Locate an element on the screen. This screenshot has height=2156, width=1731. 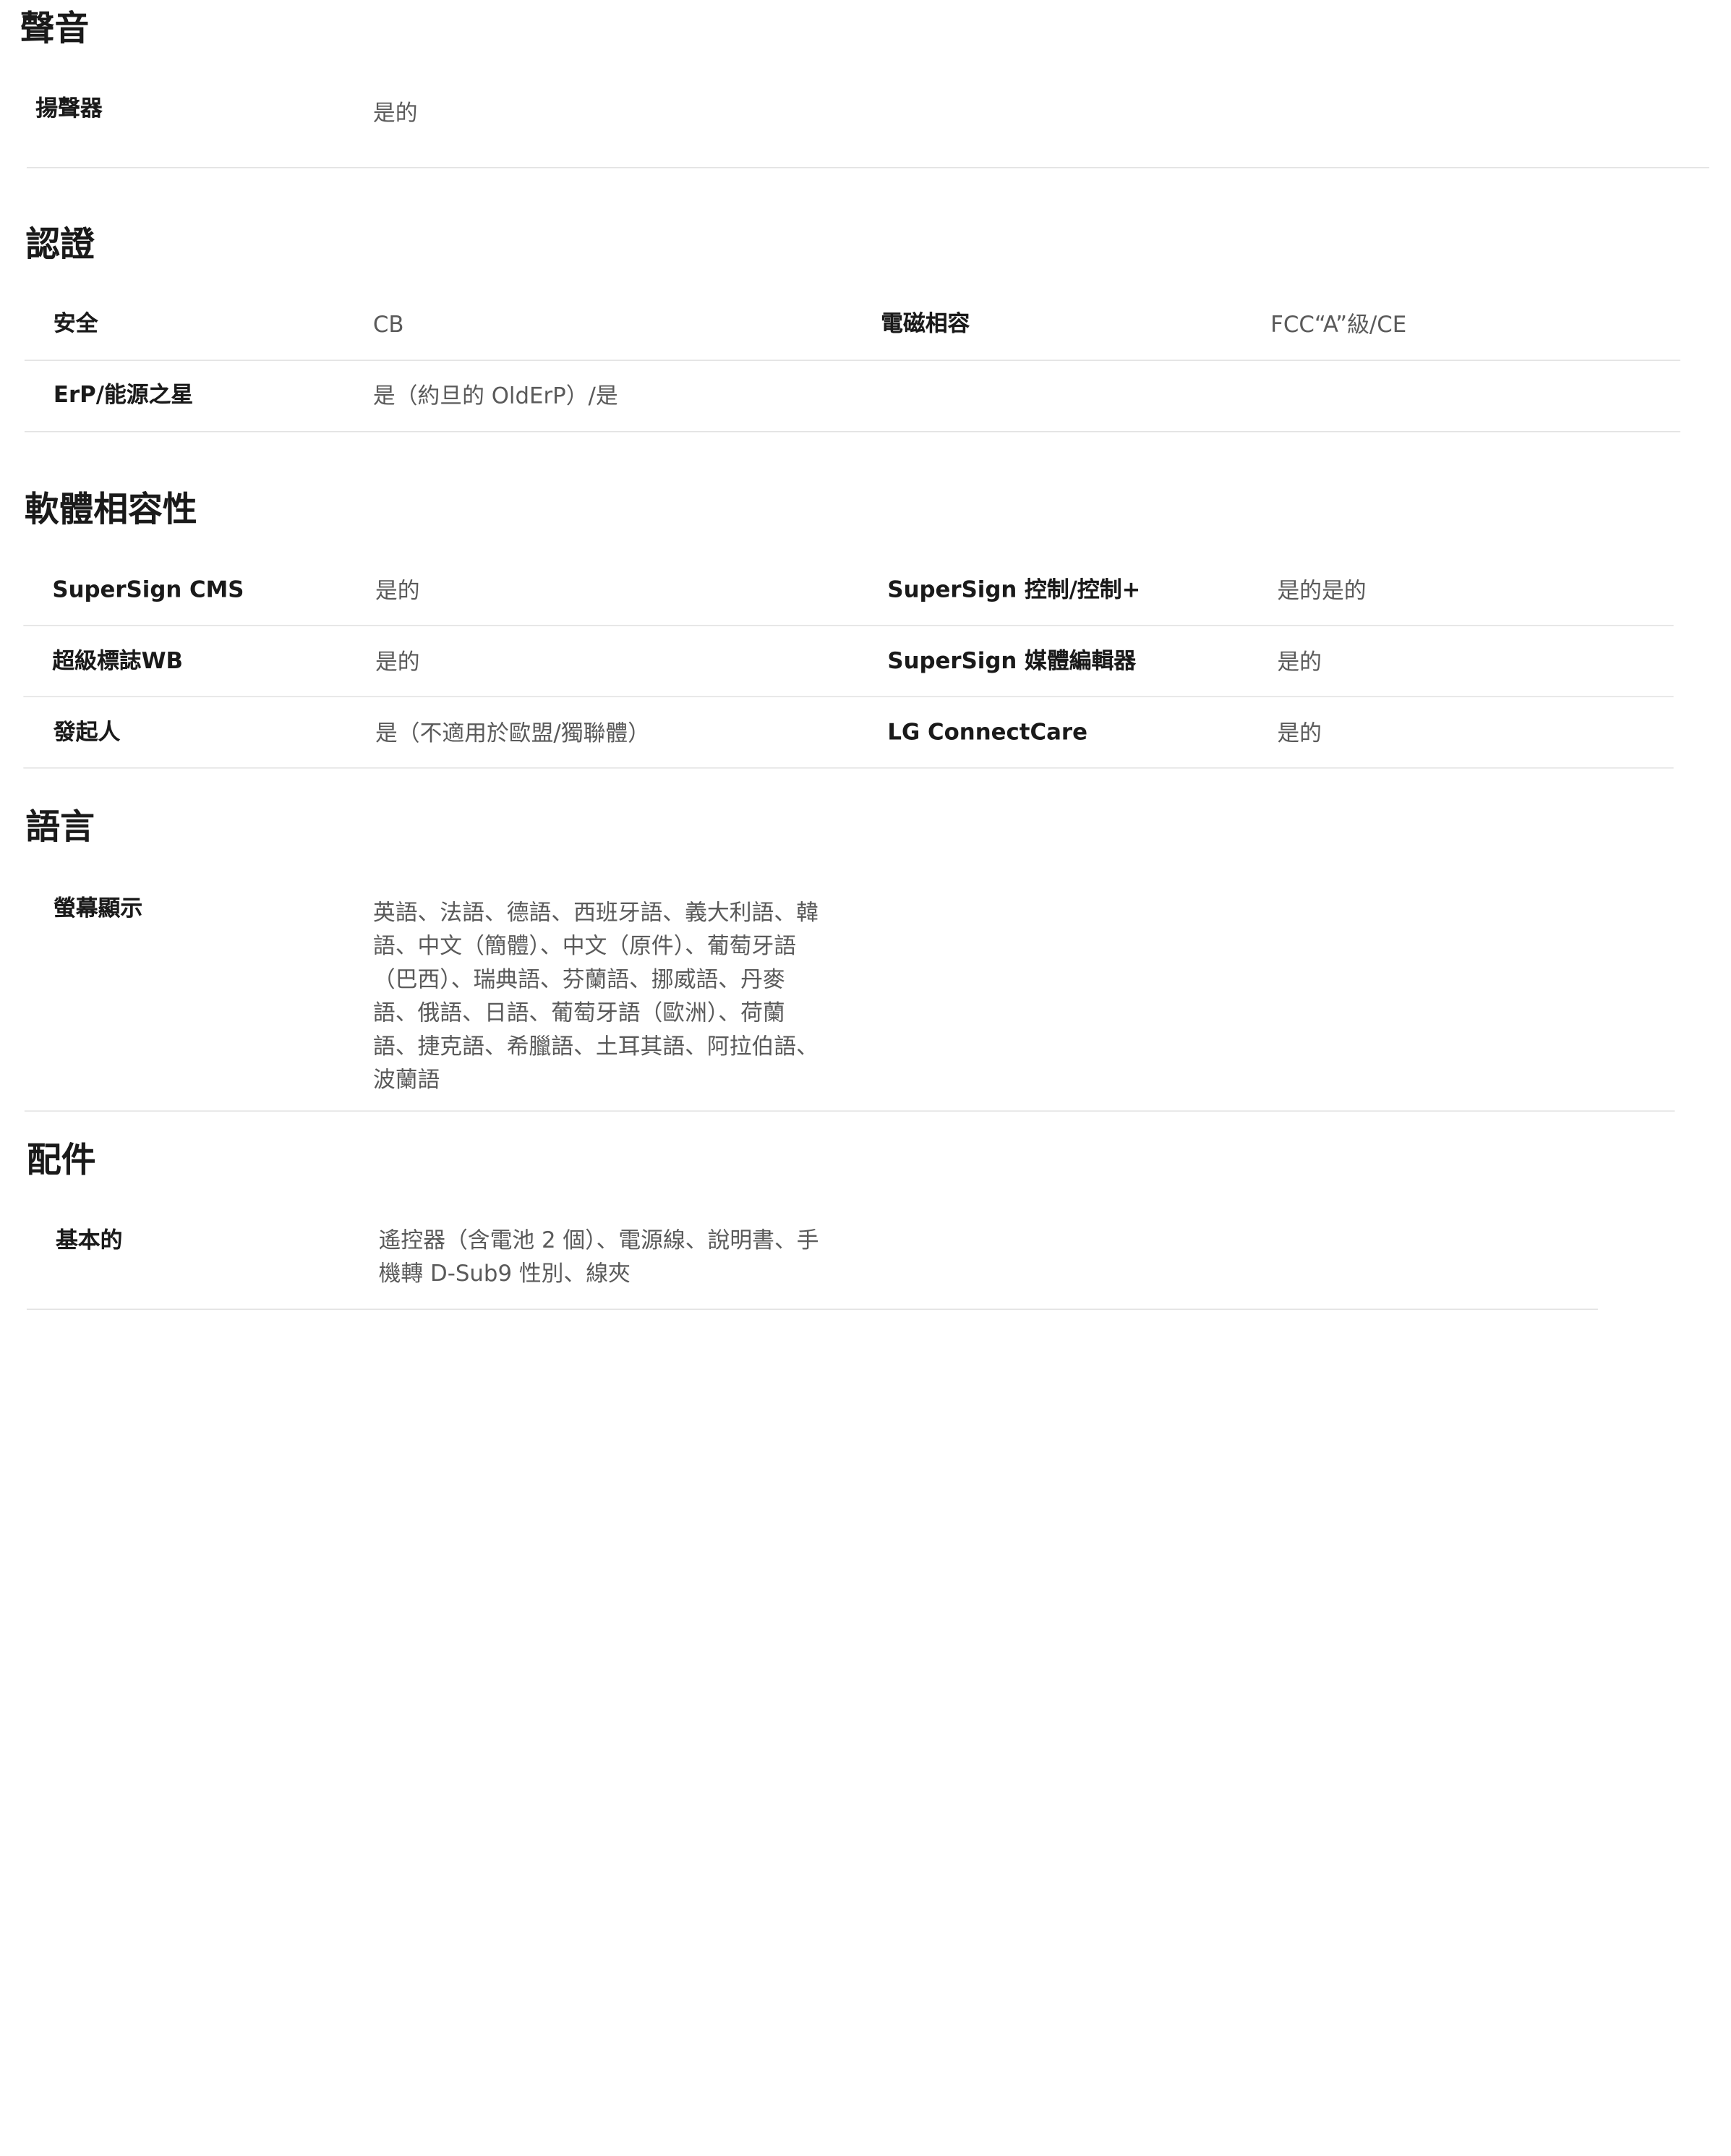
spec-label-supersign-control: SuperSign 控制/控制+ is located at coordinates (1014, 589).